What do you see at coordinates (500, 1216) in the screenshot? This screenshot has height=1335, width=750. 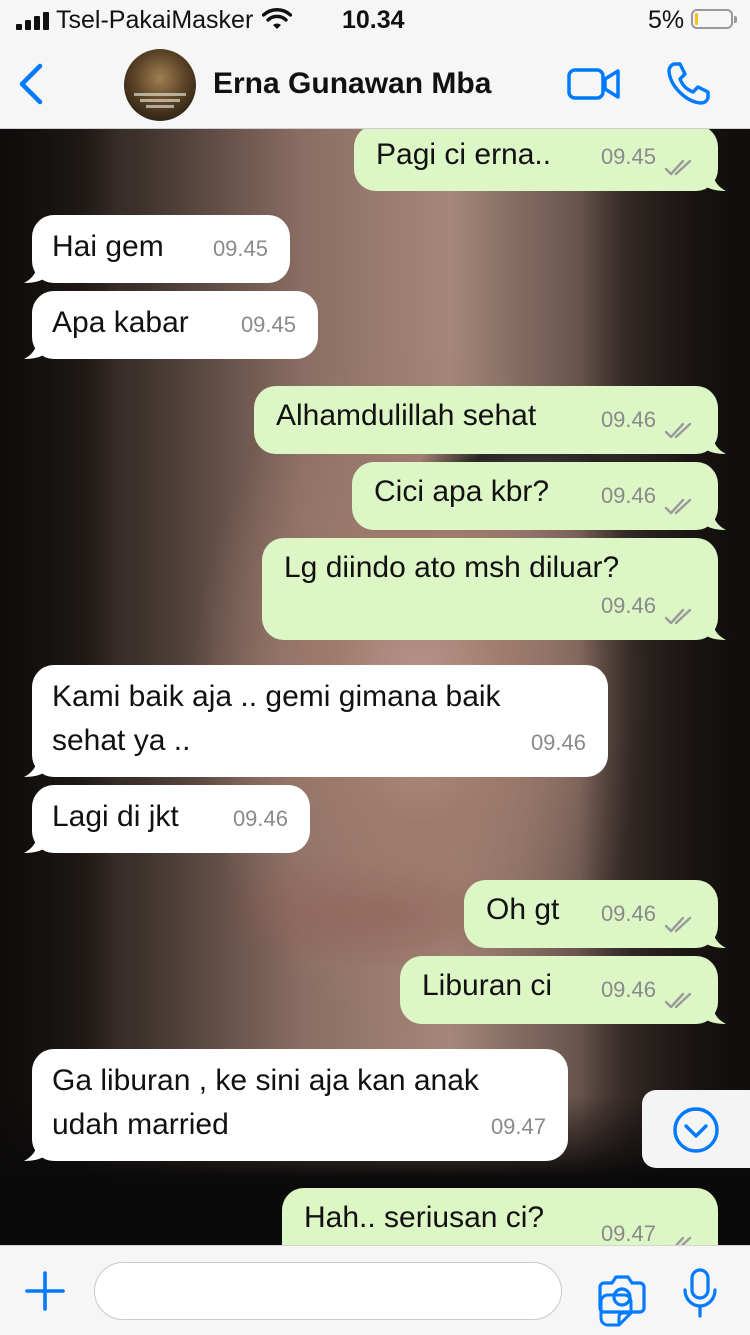 I see `outgoing-message: Hah.. seriusan ci? 09.47` at bounding box center [500, 1216].